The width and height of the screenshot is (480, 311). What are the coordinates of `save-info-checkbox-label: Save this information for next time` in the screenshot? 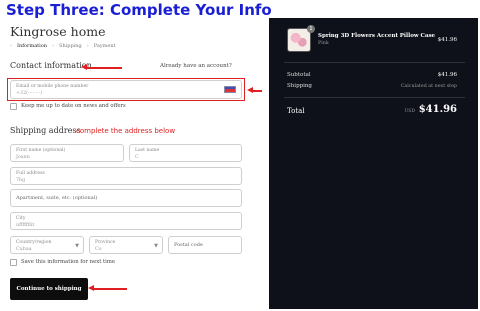 It's located at (68, 262).